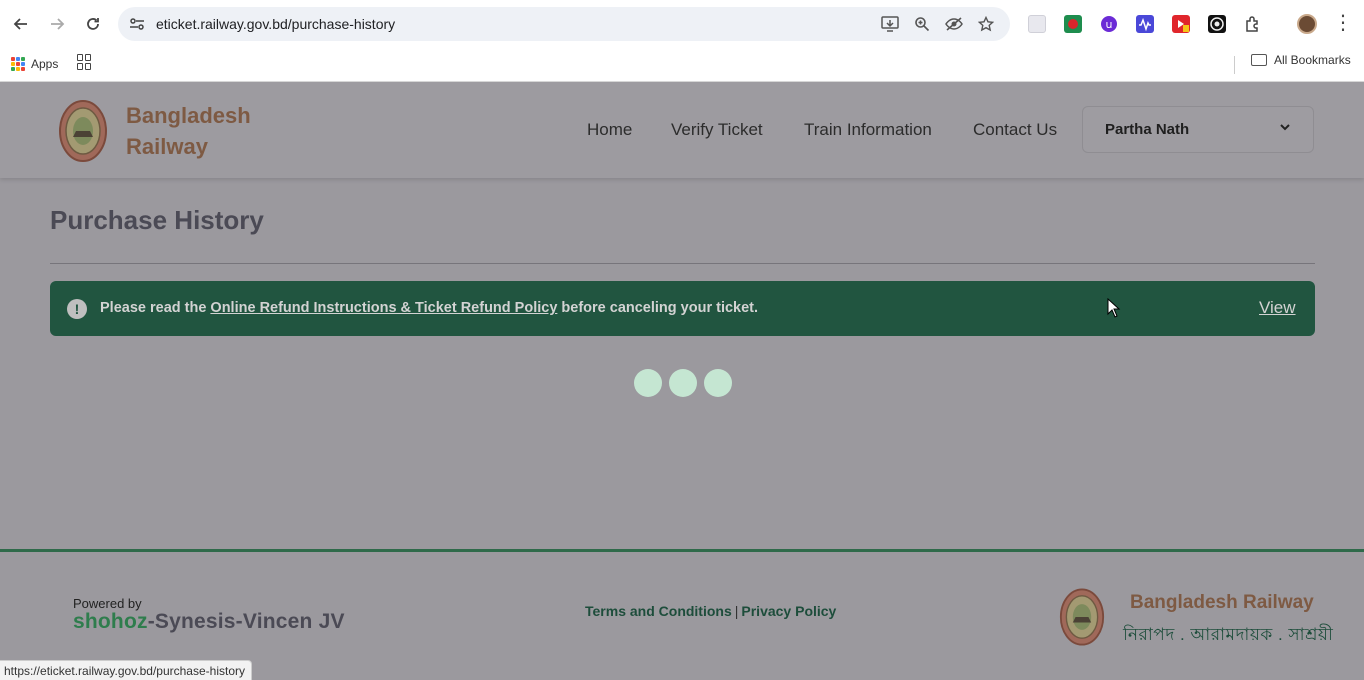 This screenshot has width=1364, height=680. I want to click on star-icon, so click(986, 24).